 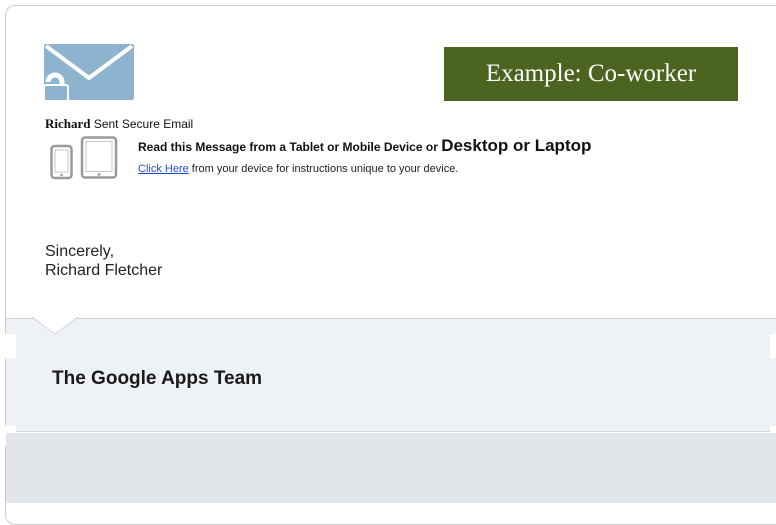 What do you see at coordinates (773, 346) in the screenshot?
I see `footer-right-mark` at bounding box center [773, 346].